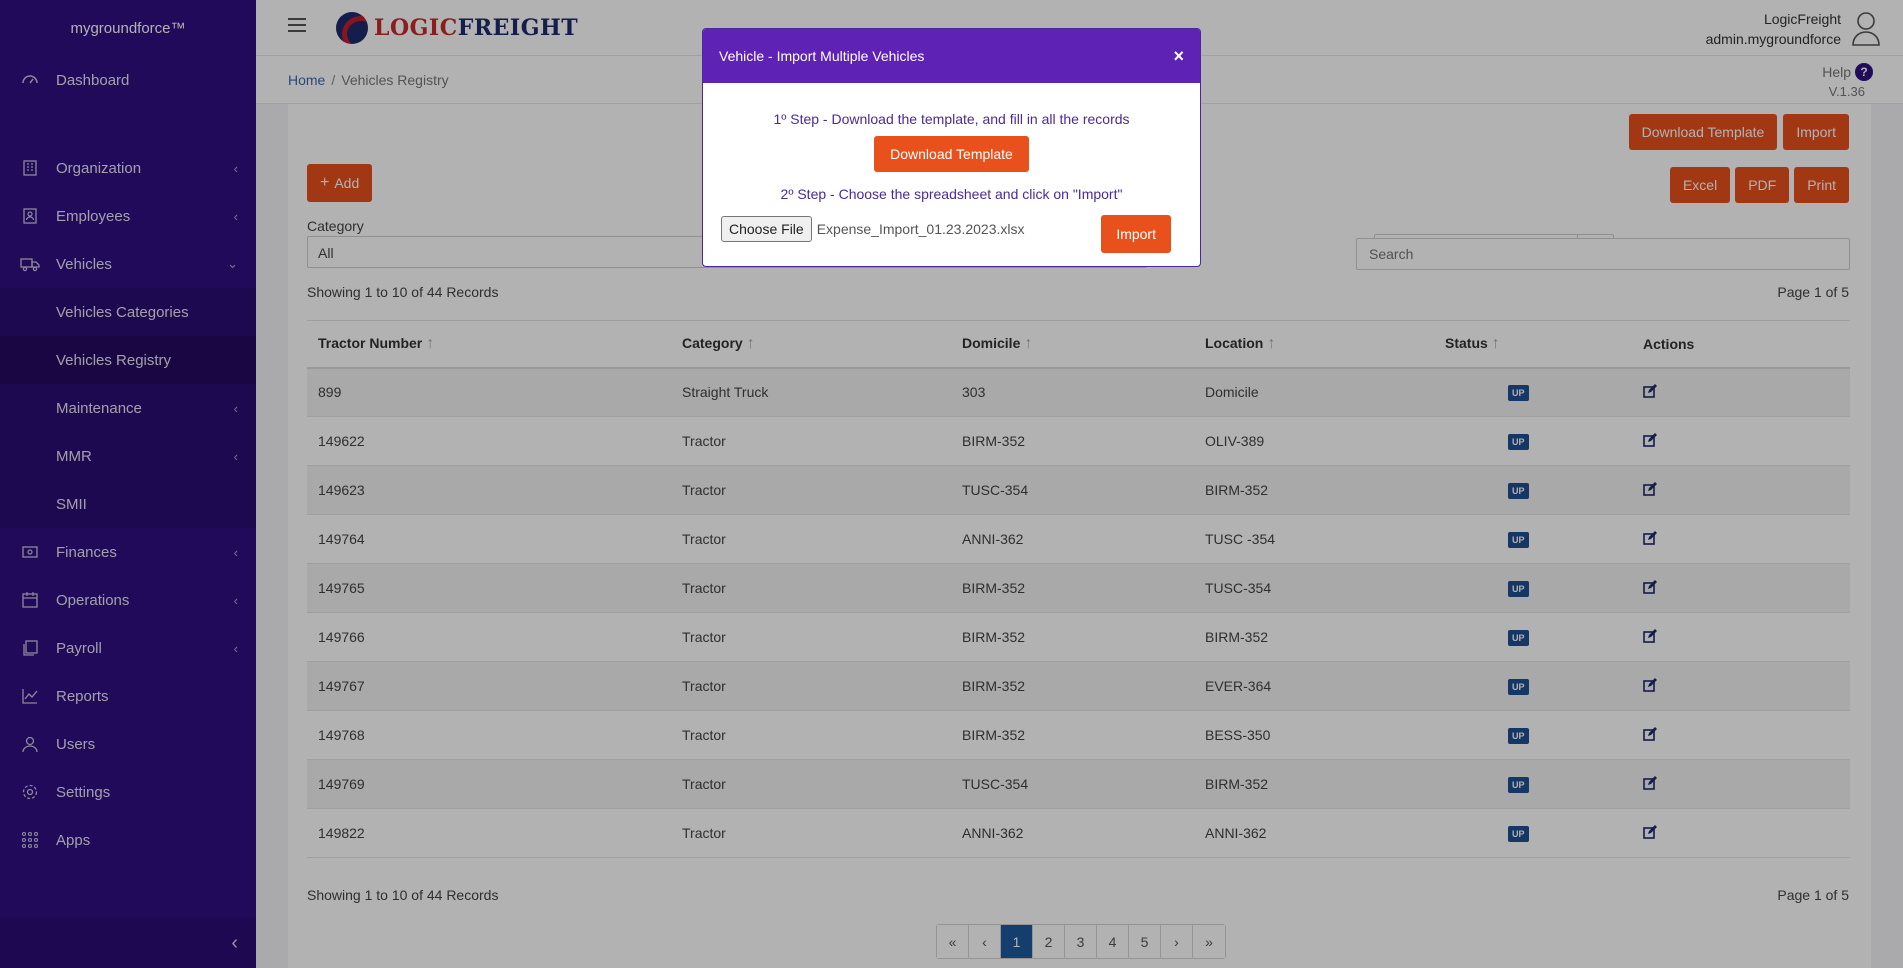 The width and height of the screenshot is (1903, 968). Describe the element at coordinates (822, 56) in the screenshot. I see `modal-title: Vehicle - Import Multiple Vehicles` at that location.